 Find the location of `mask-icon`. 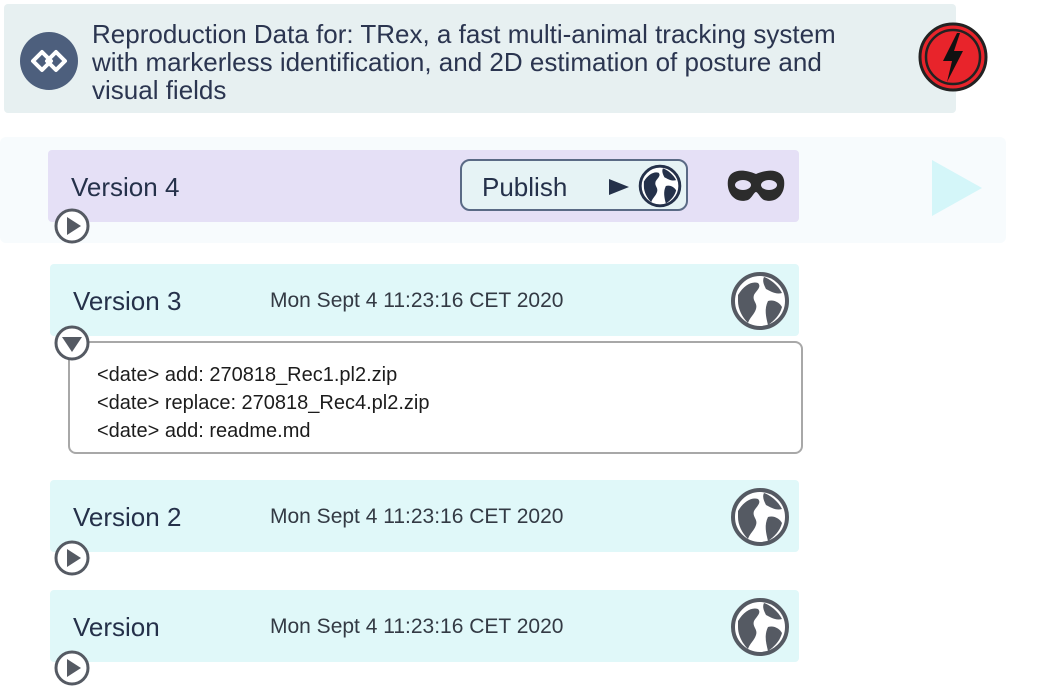

mask-icon is located at coordinates (756, 186).